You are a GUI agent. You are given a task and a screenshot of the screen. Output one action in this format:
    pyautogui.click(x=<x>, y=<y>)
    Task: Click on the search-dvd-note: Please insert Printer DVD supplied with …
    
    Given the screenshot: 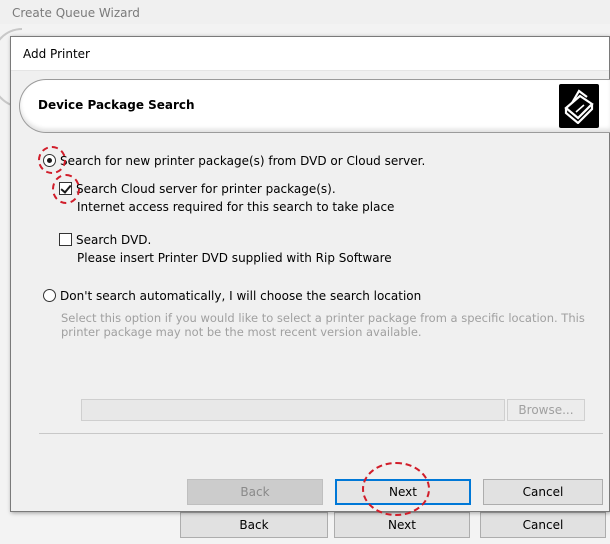 What is the action you would take?
    pyautogui.click(x=234, y=258)
    